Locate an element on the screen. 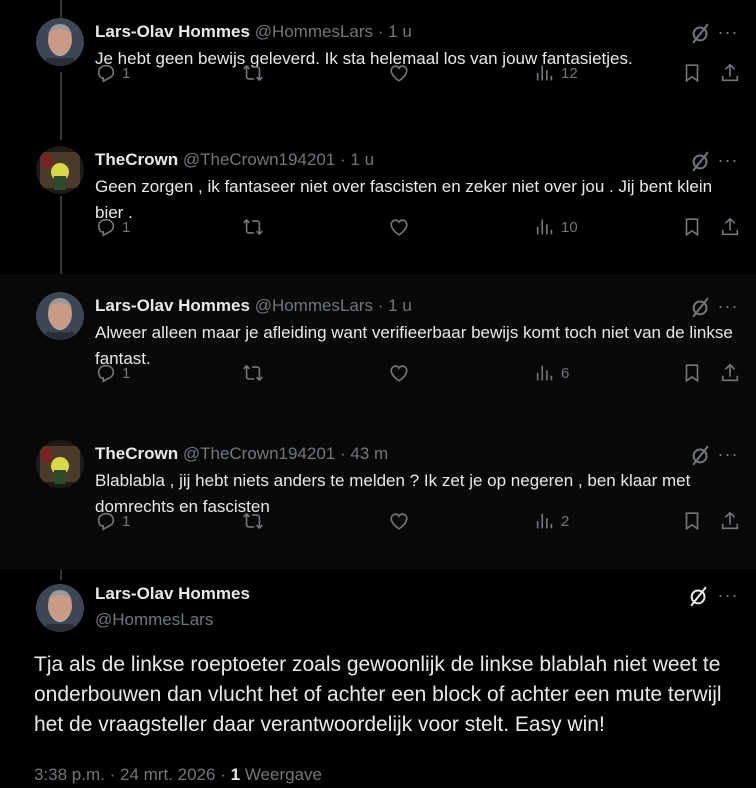  action-bar: 1 2 is located at coordinates (418, 521).